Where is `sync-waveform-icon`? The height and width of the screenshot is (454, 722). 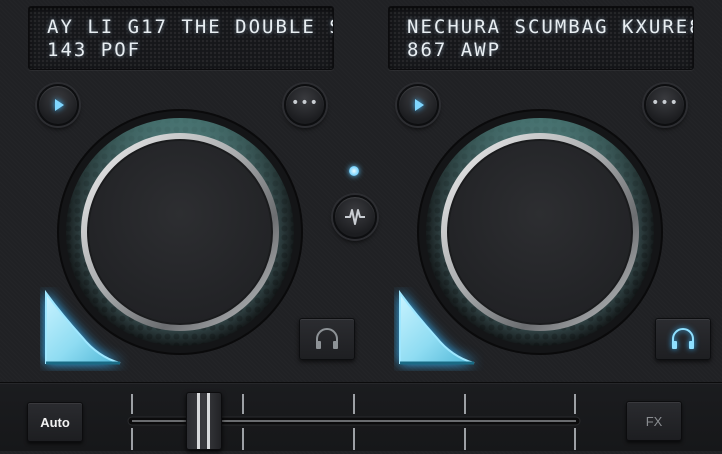 sync-waveform-icon is located at coordinates (355, 217).